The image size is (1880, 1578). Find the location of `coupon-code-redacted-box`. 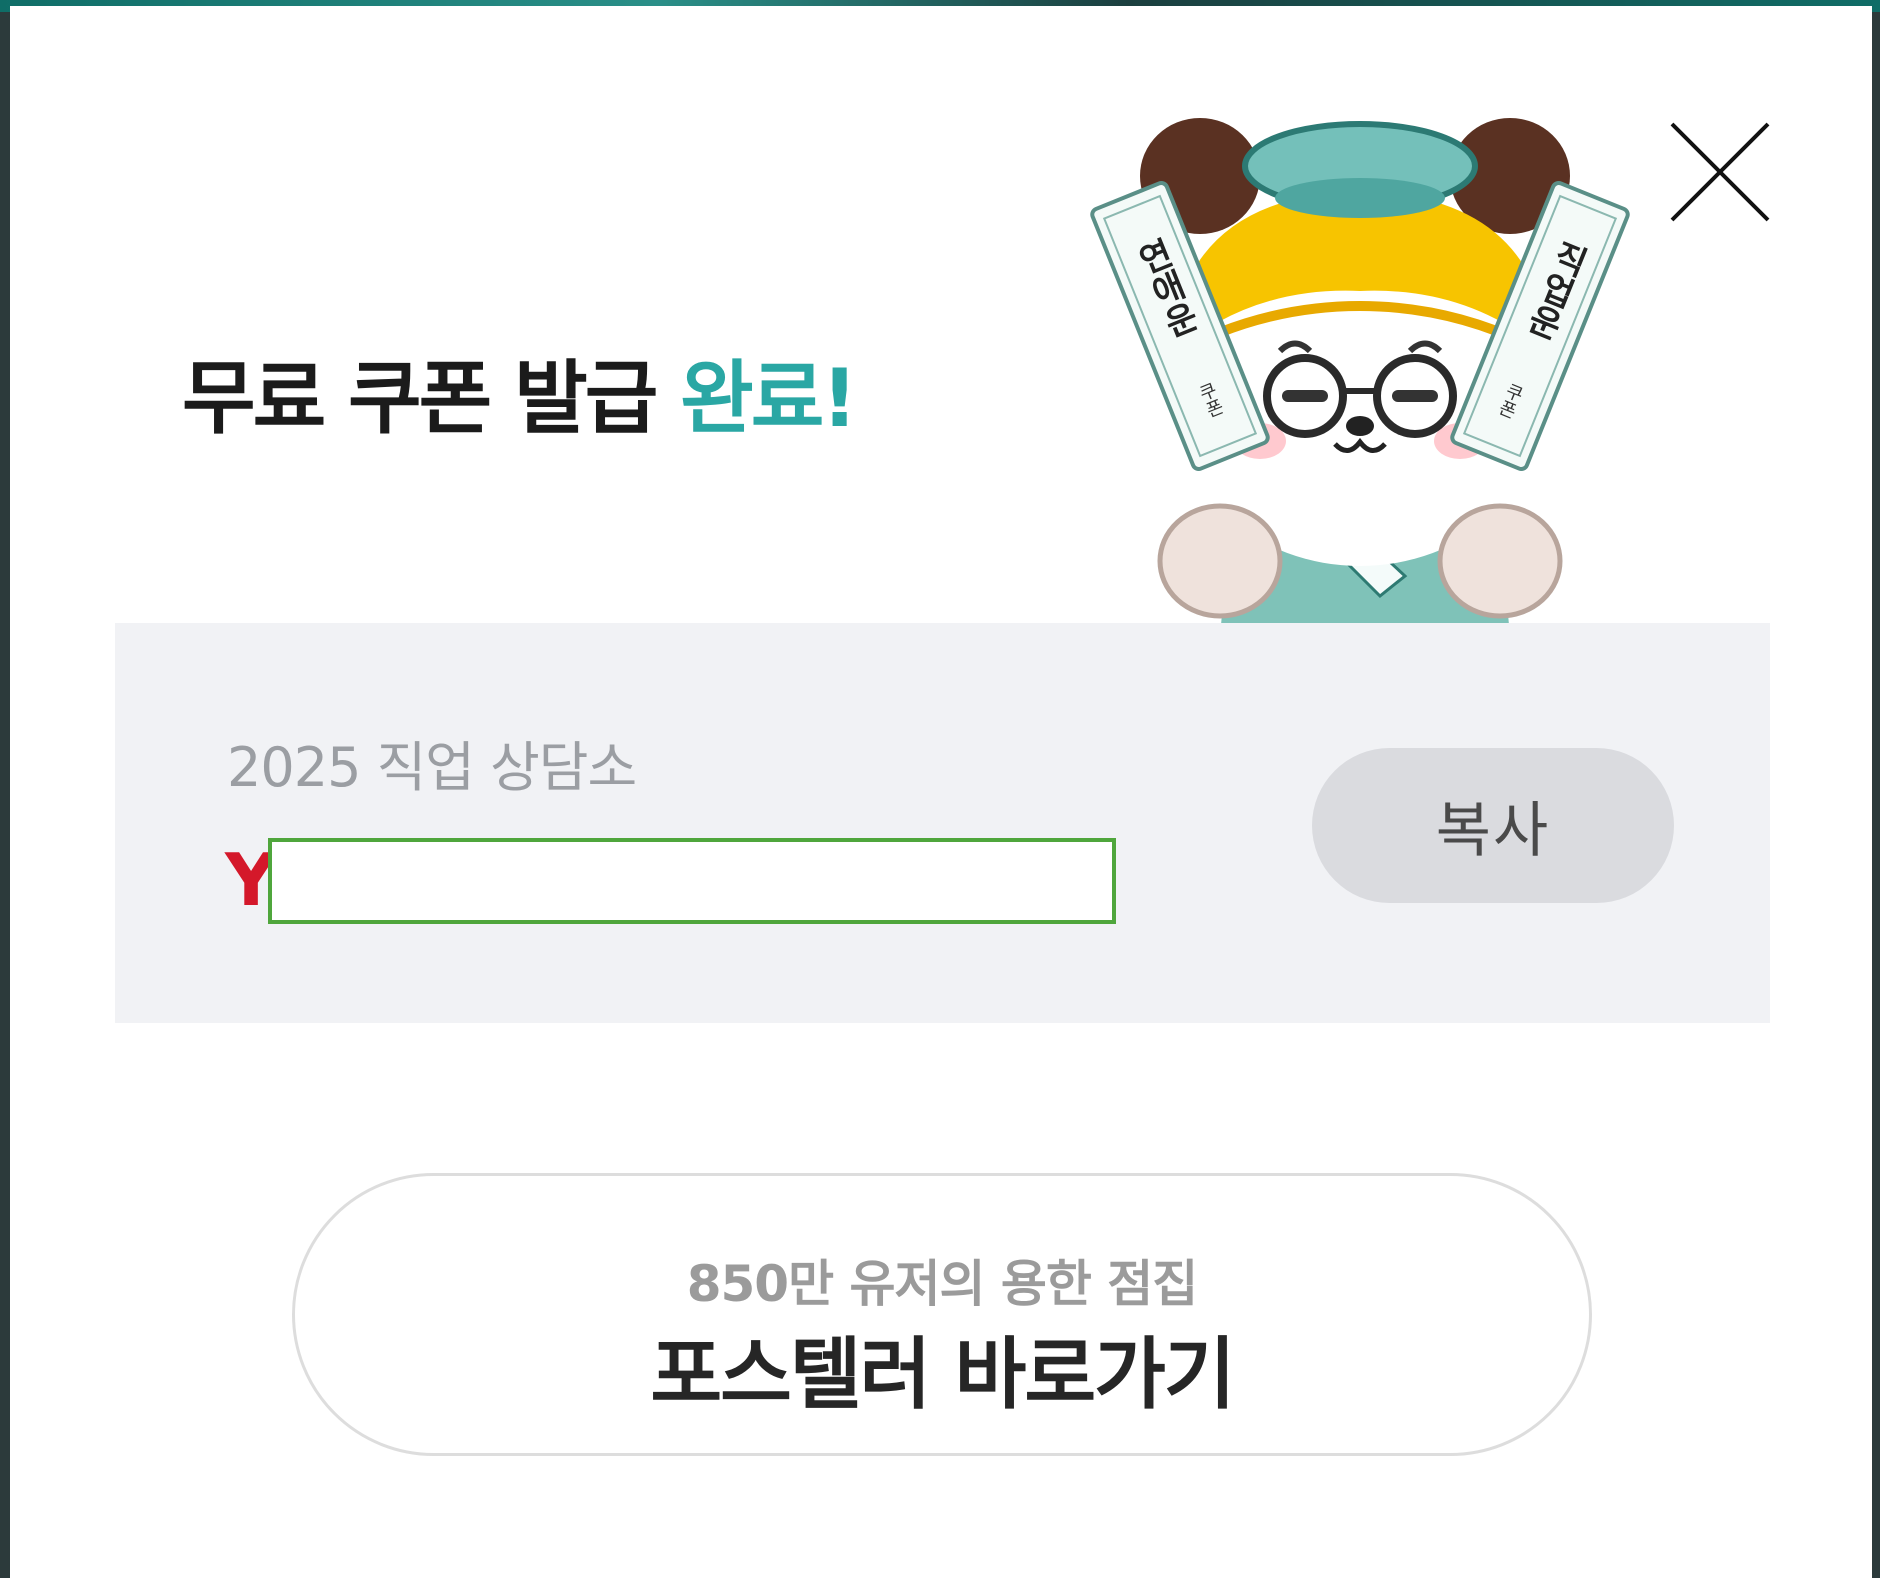

coupon-code-redacted-box is located at coordinates (692, 881).